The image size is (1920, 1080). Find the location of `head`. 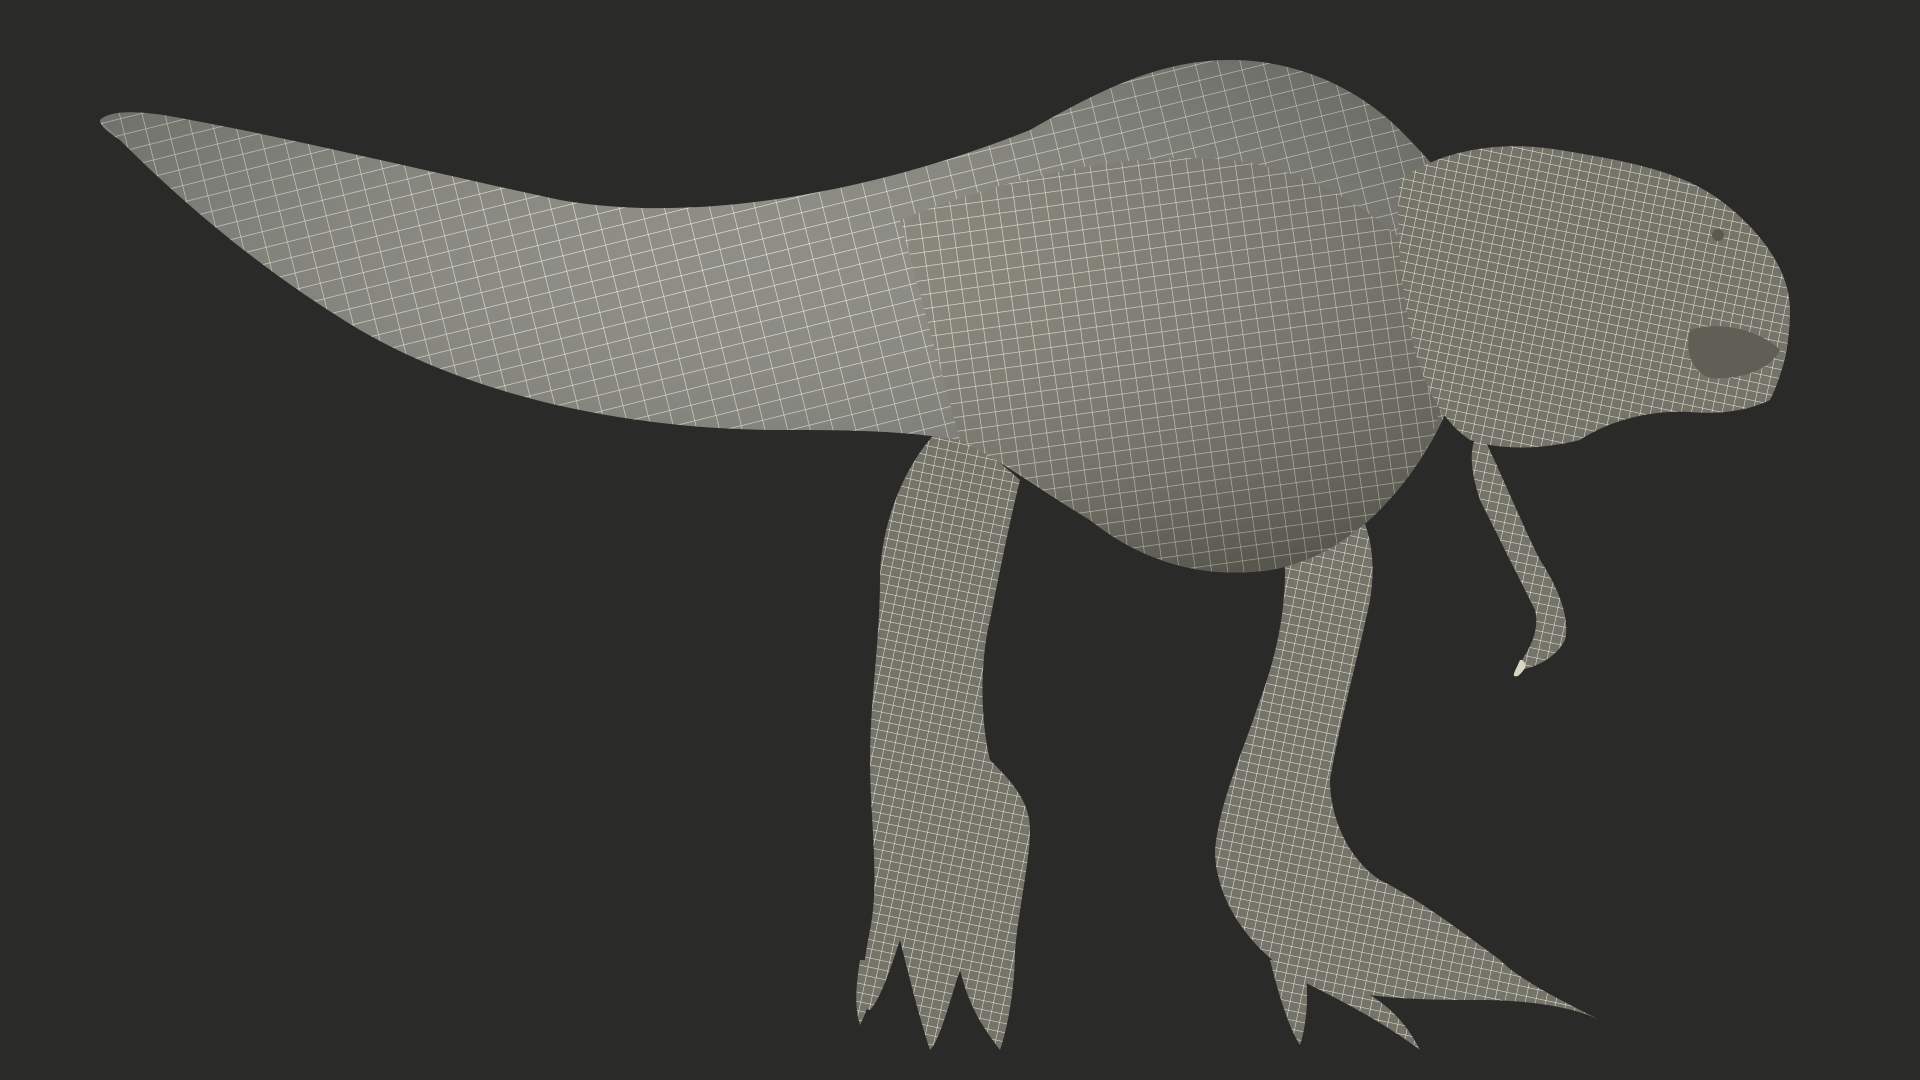

head is located at coordinates (1594, 297).